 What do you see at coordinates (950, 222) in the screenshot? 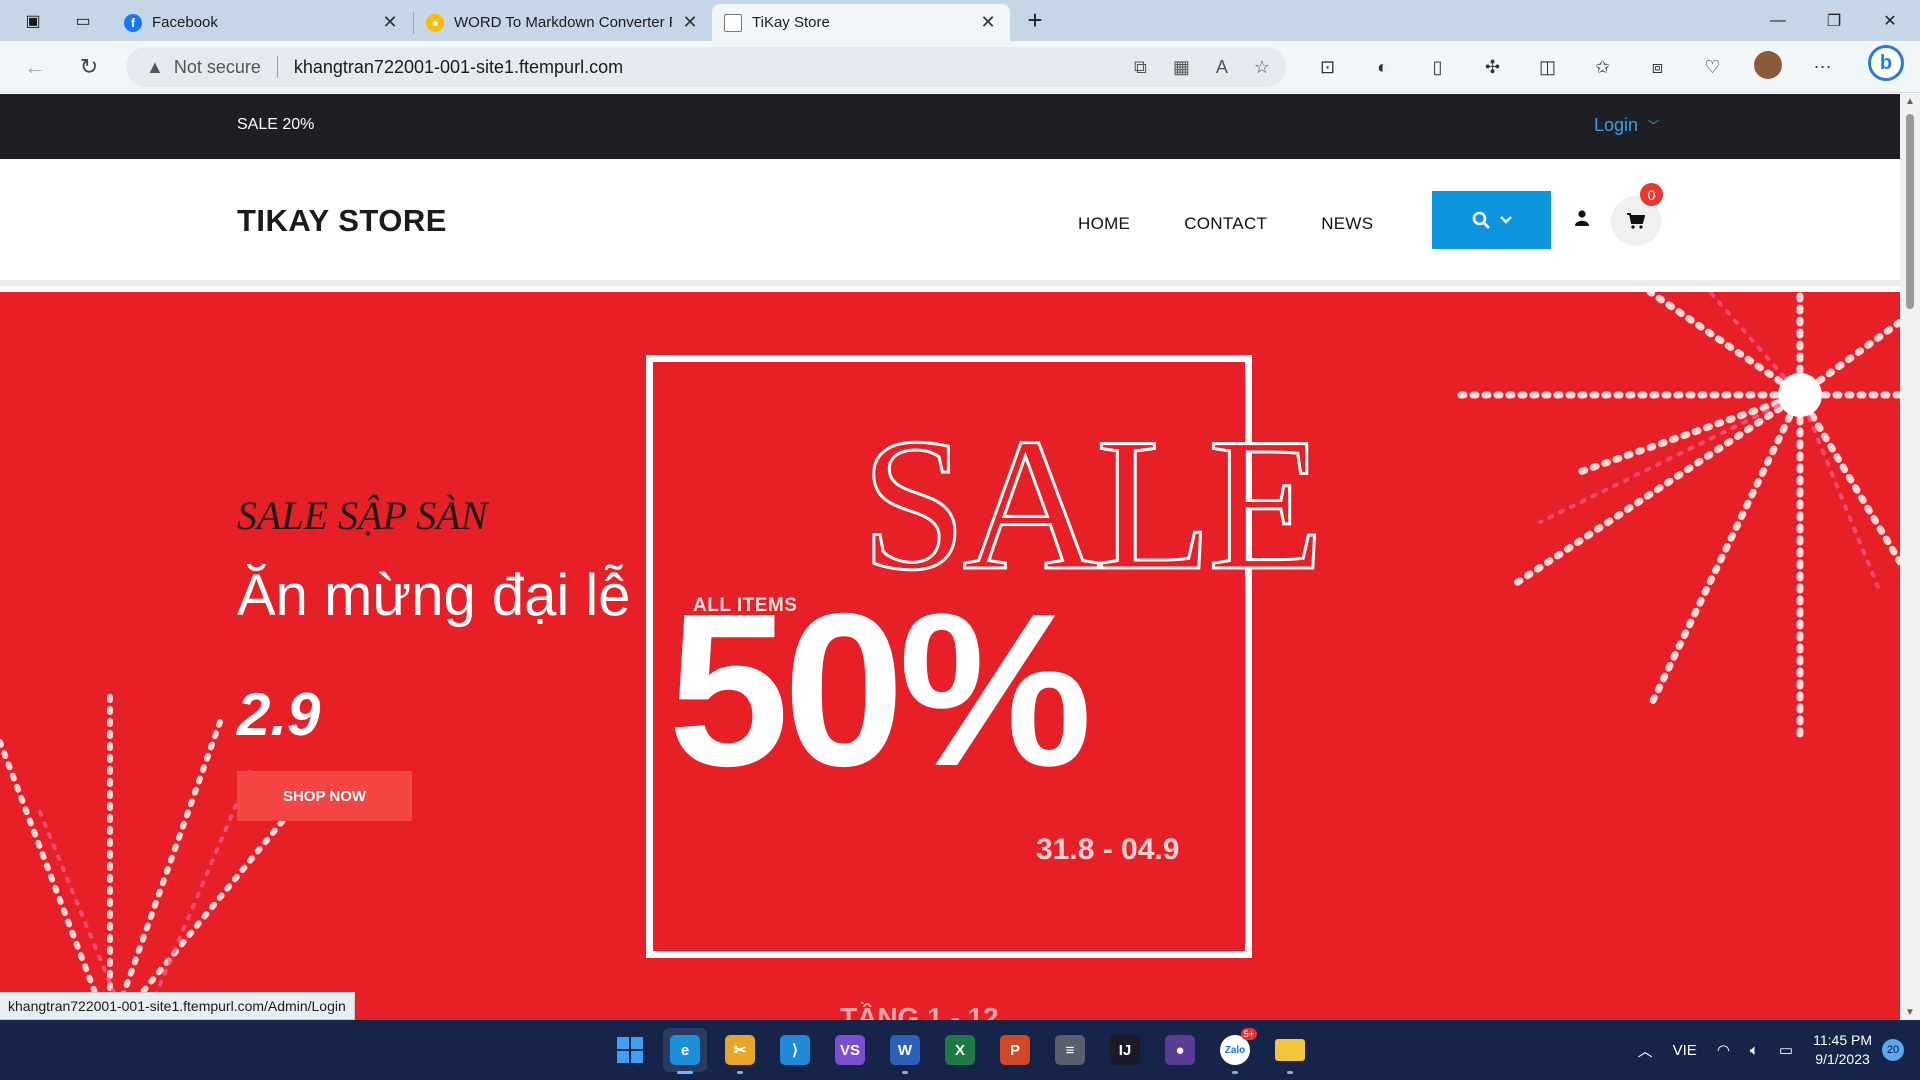
I see `site-header: TIKAY STORE HOME CONTACT NEWS 0` at bounding box center [950, 222].